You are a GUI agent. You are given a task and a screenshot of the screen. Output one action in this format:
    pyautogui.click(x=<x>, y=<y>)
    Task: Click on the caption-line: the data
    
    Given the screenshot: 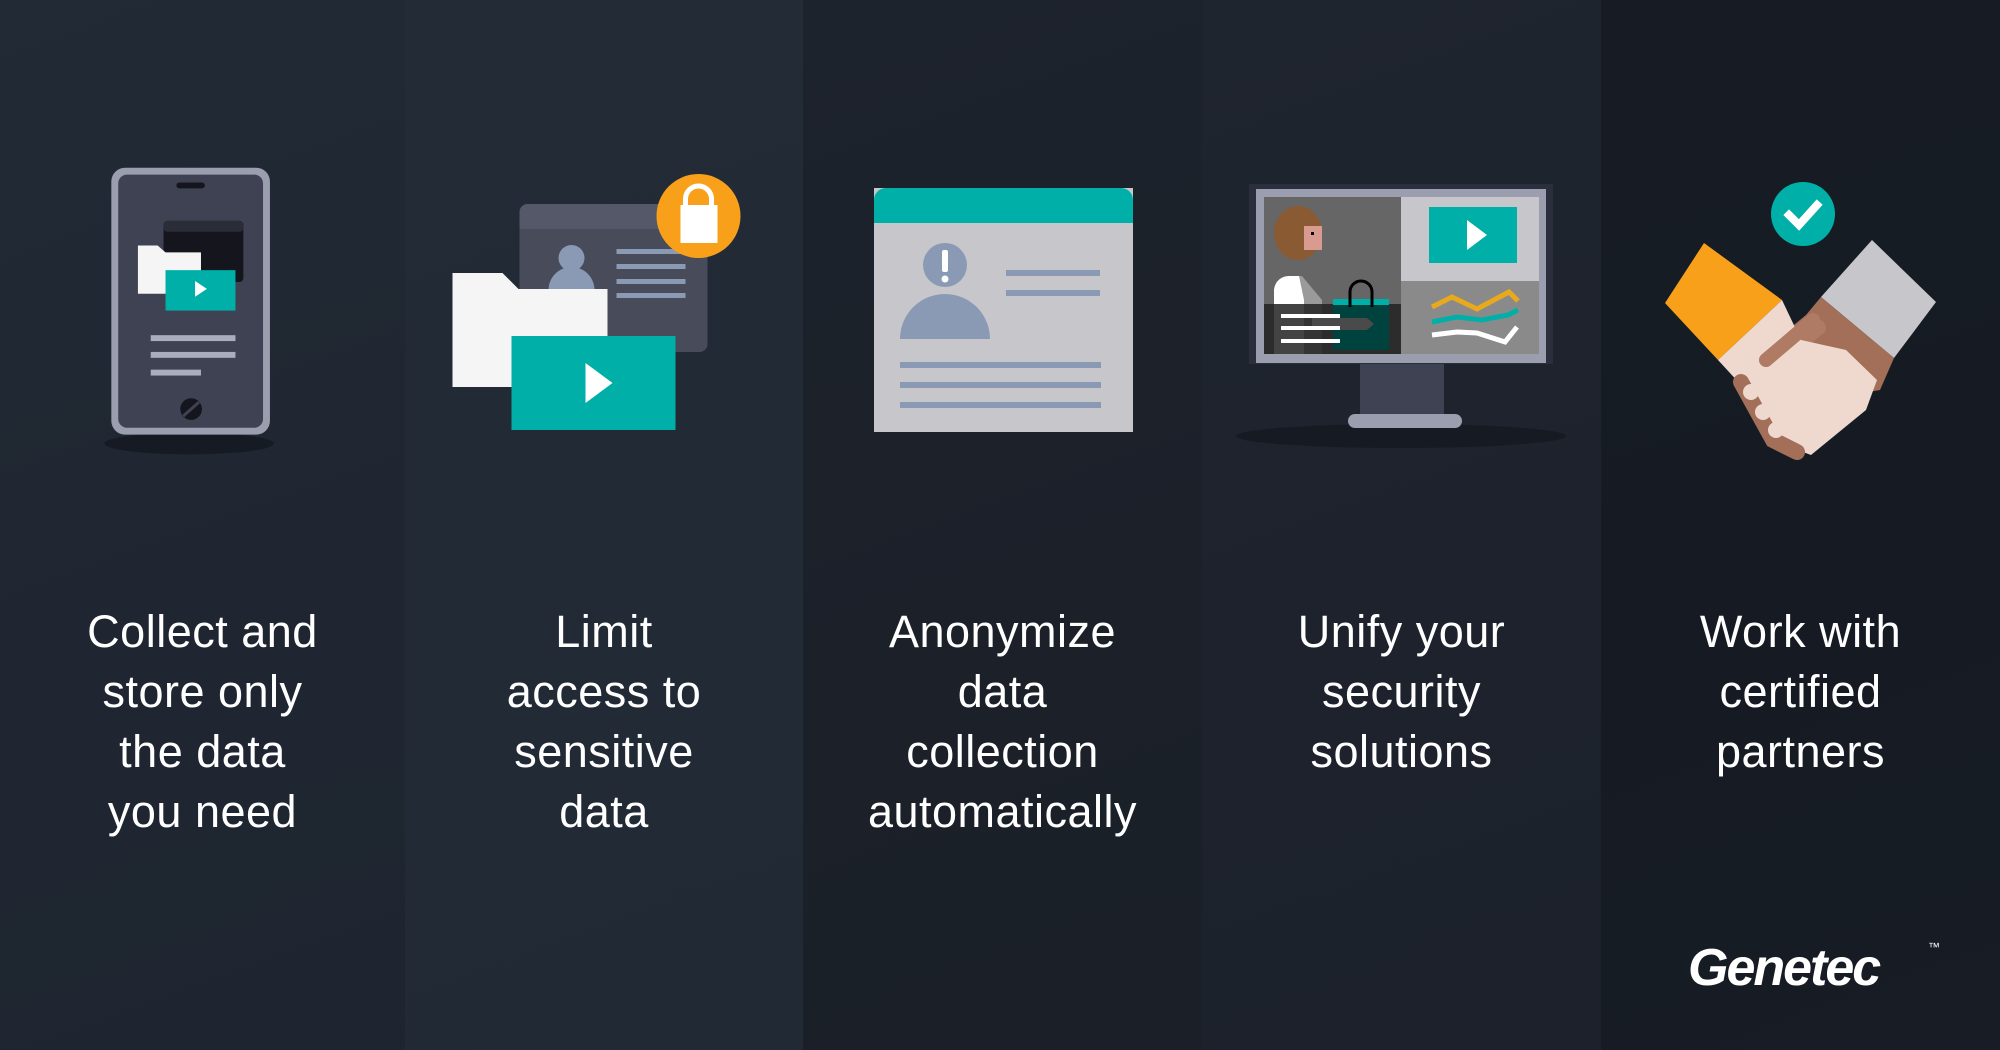 What is the action you would take?
    pyautogui.click(x=202, y=751)
    